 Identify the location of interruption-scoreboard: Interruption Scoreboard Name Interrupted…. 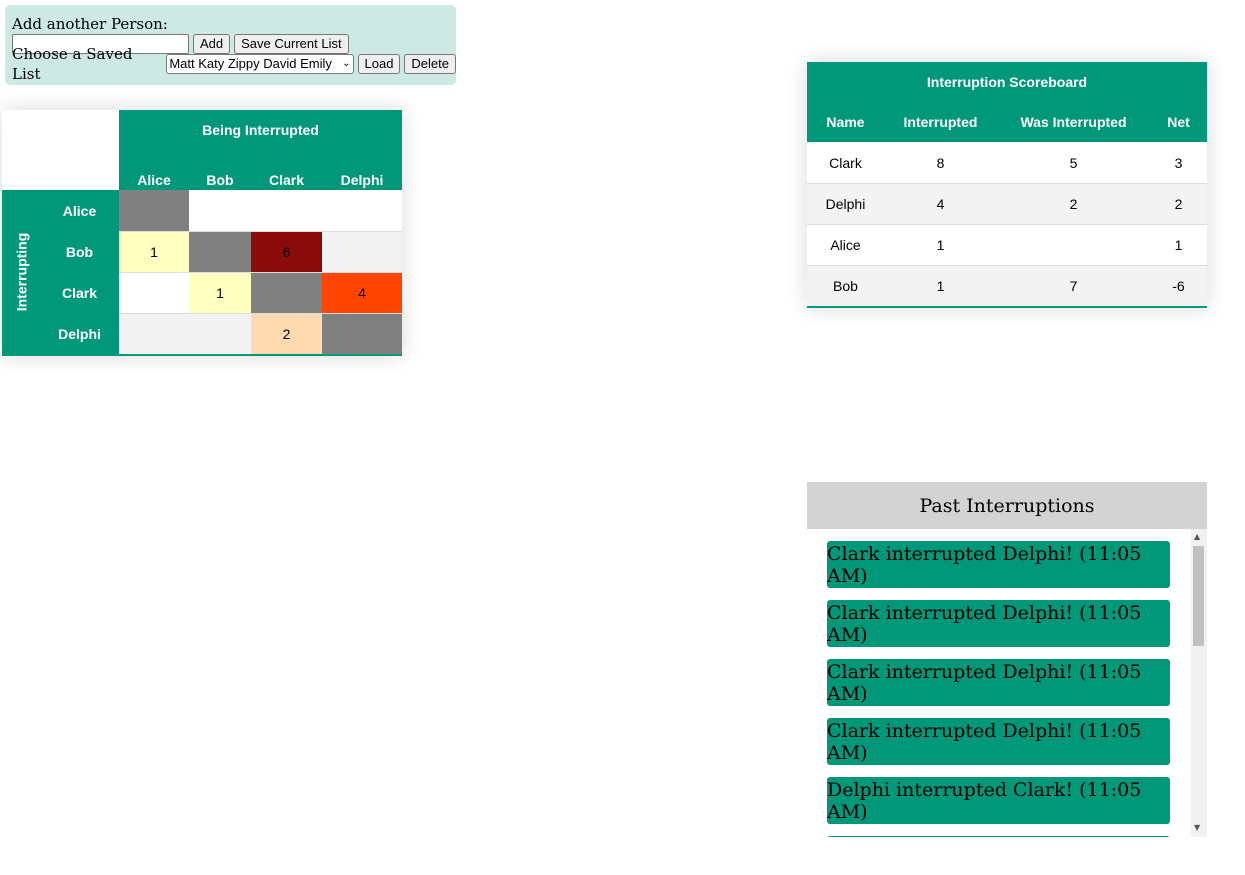
(1007, 185).